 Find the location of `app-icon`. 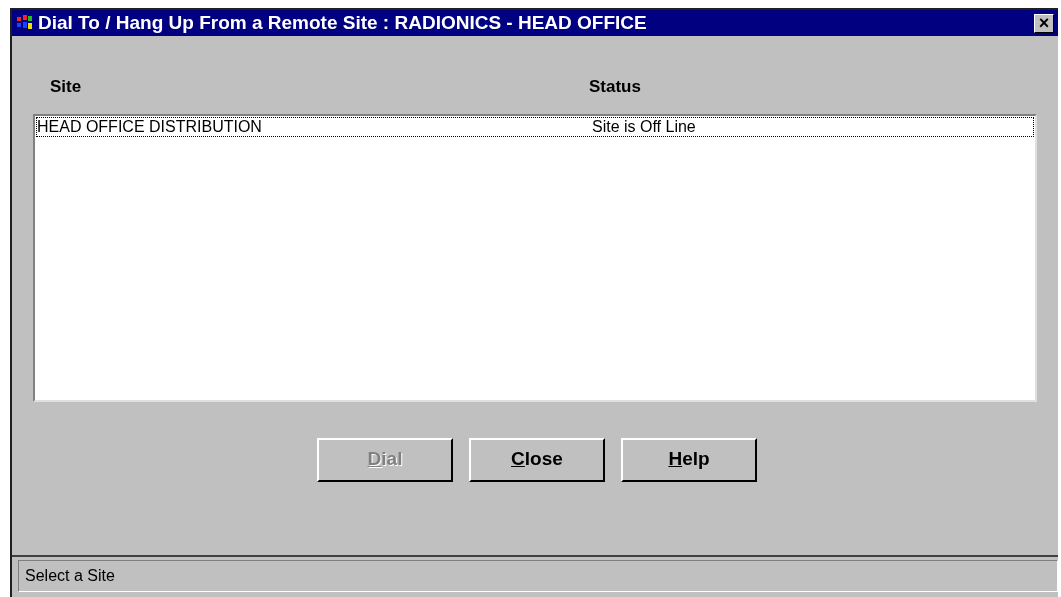

app-icon is located at coordinates (25, 23).